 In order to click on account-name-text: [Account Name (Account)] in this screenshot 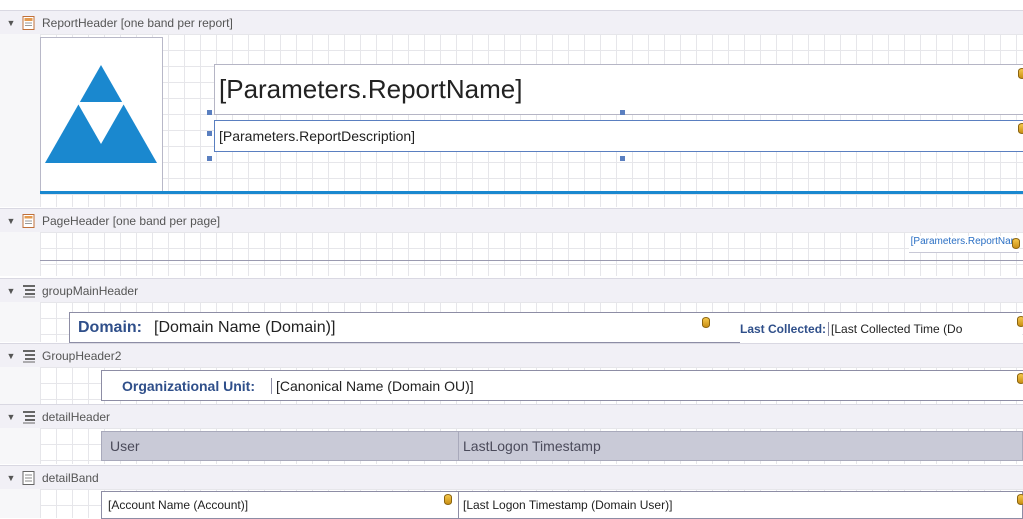, I will do `click(178, 505)`.